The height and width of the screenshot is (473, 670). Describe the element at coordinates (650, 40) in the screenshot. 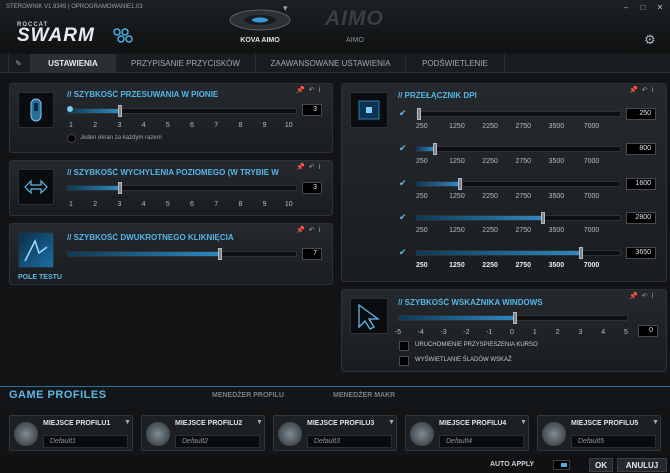

I see `gear-icon: ⚙` at that location.